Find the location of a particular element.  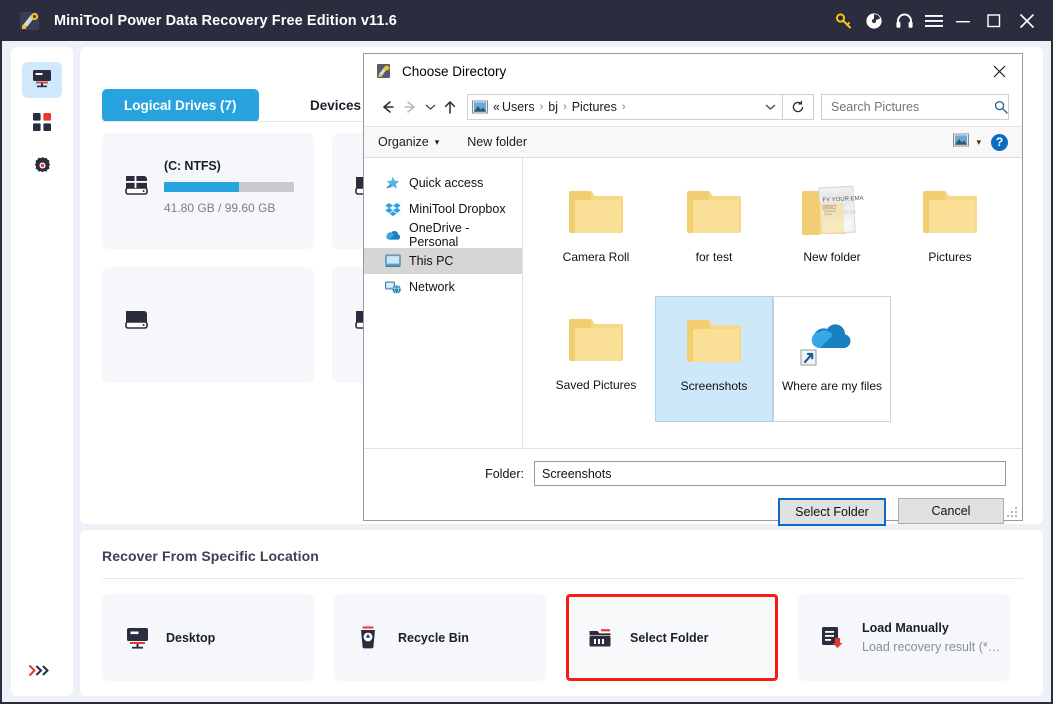

location-title: Load Manually is located at coordinates (905, 628).